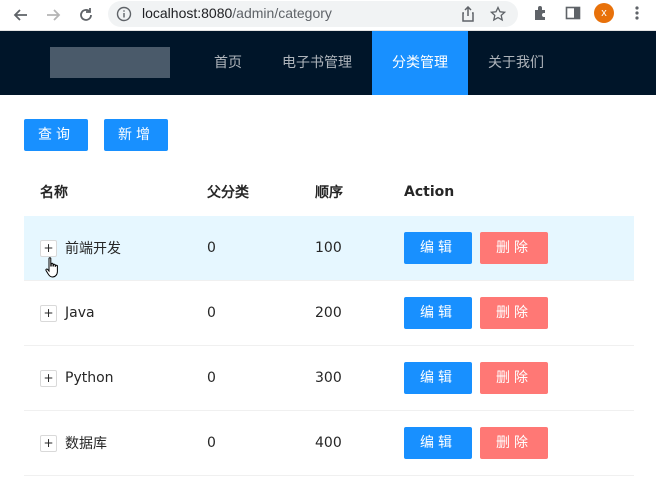 This screenshot has width=656, height=490. I want to click on url-text: localhost:8080/admin/category, so click(237, 13).